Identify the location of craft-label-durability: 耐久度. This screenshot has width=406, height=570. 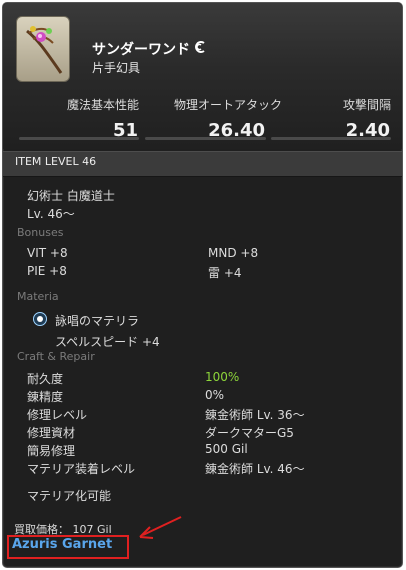
(45, 379).